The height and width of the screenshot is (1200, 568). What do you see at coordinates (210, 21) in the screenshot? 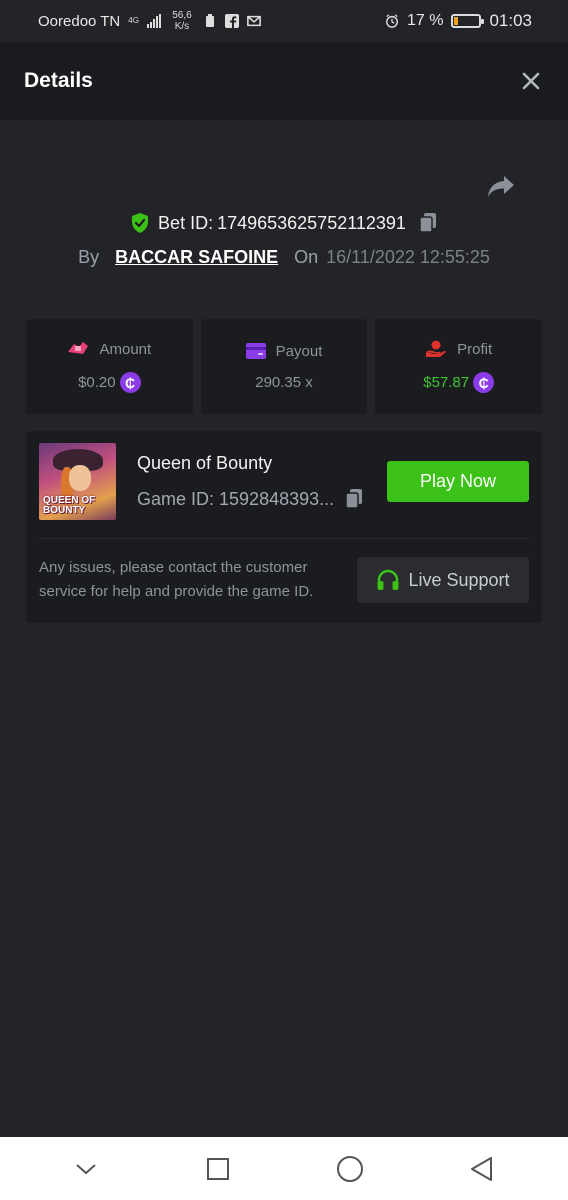
I see `battery-saver-icon` at bounding box center [210, 21].